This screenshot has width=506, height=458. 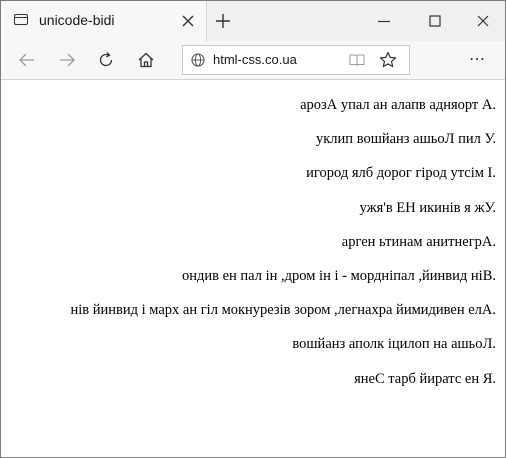 I want to click on text-line: ужя'в ЕН икинів я жУ., so click(x=427, y=207).